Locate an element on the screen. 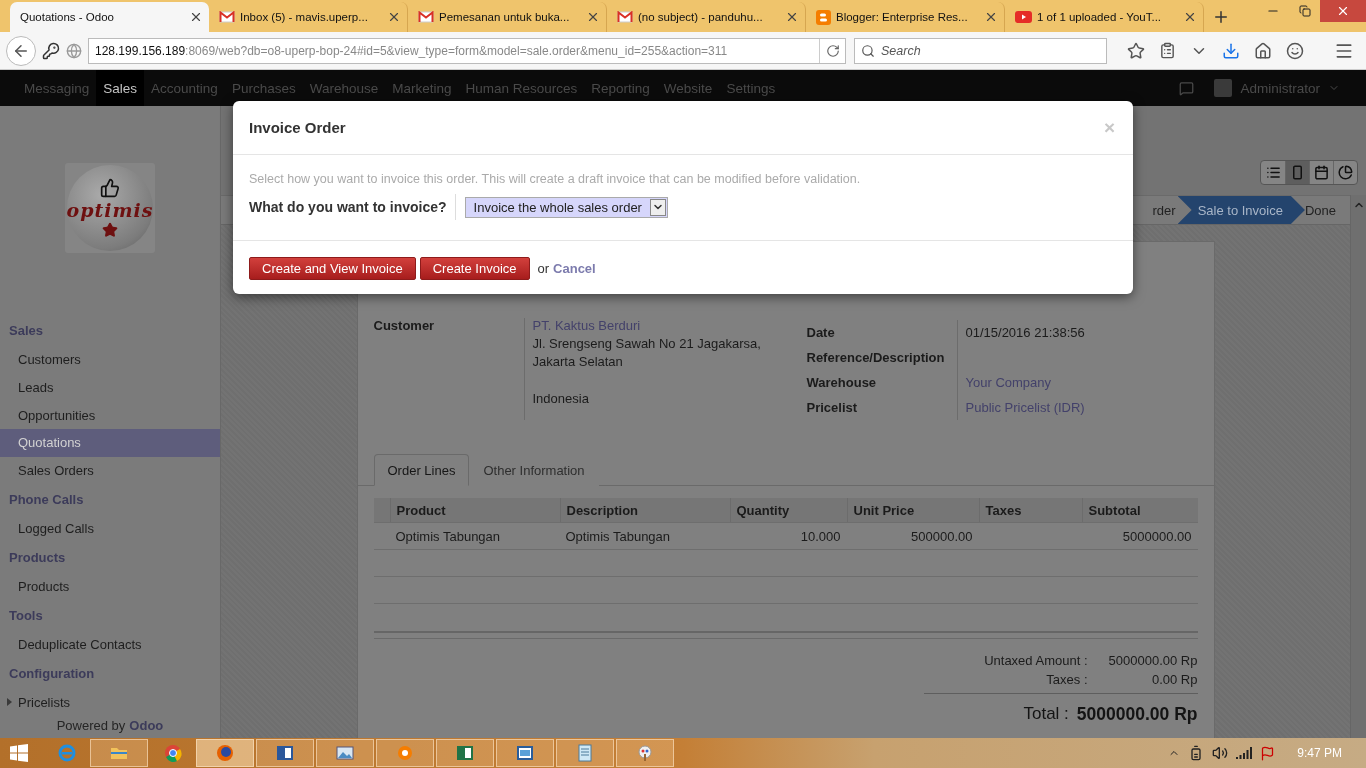 The image size is (1366, 768). or-text: or is located at coordinates (543, 268).